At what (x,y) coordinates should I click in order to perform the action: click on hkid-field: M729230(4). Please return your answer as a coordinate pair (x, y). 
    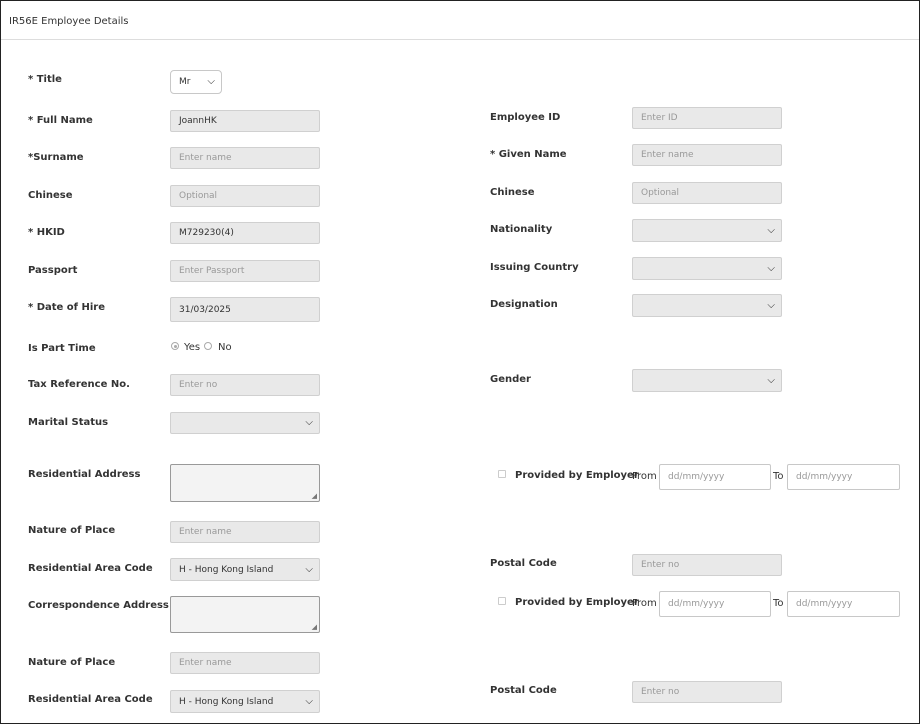
    Looking at the image, I should click on (245, 233).